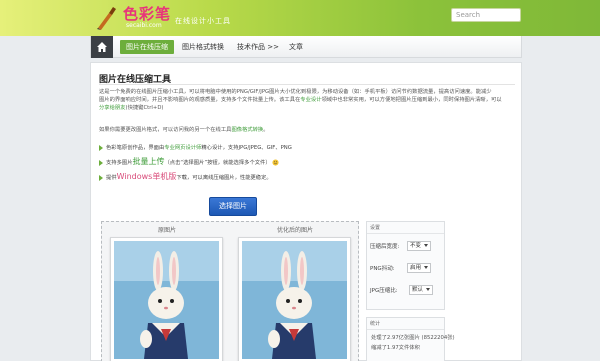 This screenshot has height=361, width=600. What do you see at coordinates (147, 176) in the screenshot?
I see `windows-download-link: Windows单机版` at bounding box center [147, 176].